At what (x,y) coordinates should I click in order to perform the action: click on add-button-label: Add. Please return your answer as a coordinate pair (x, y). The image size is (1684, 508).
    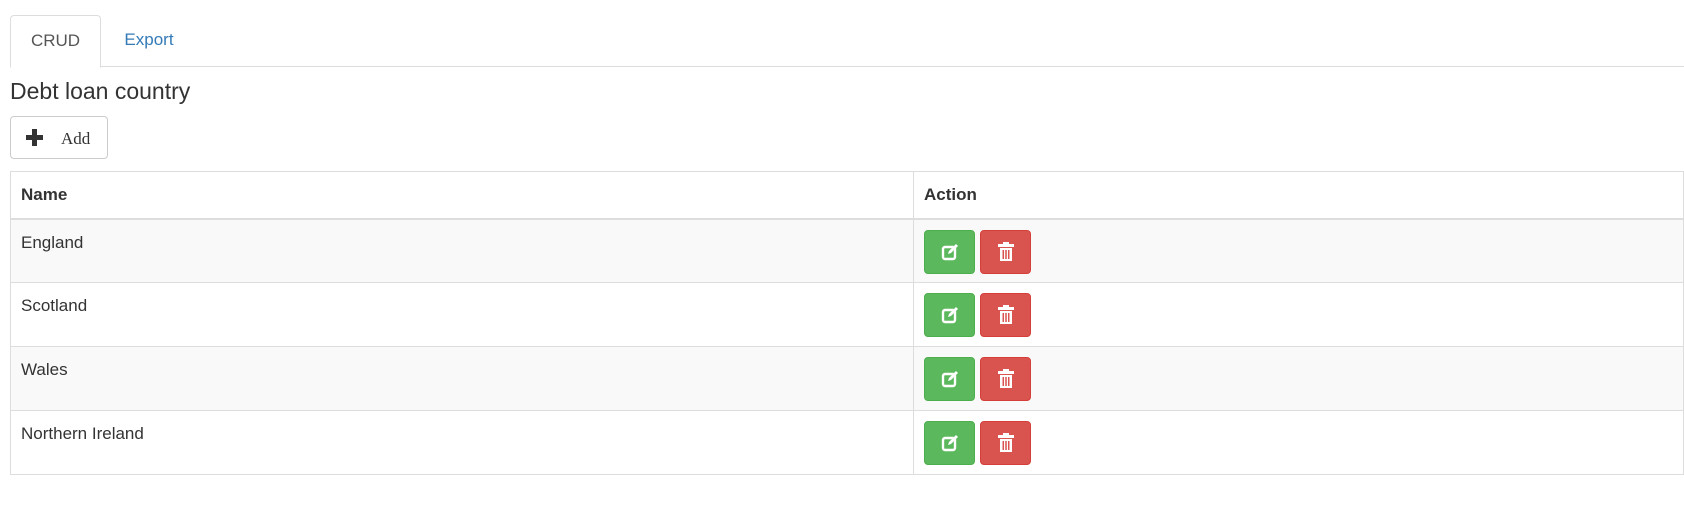
    Looking at the image, I should click on (76, 138).